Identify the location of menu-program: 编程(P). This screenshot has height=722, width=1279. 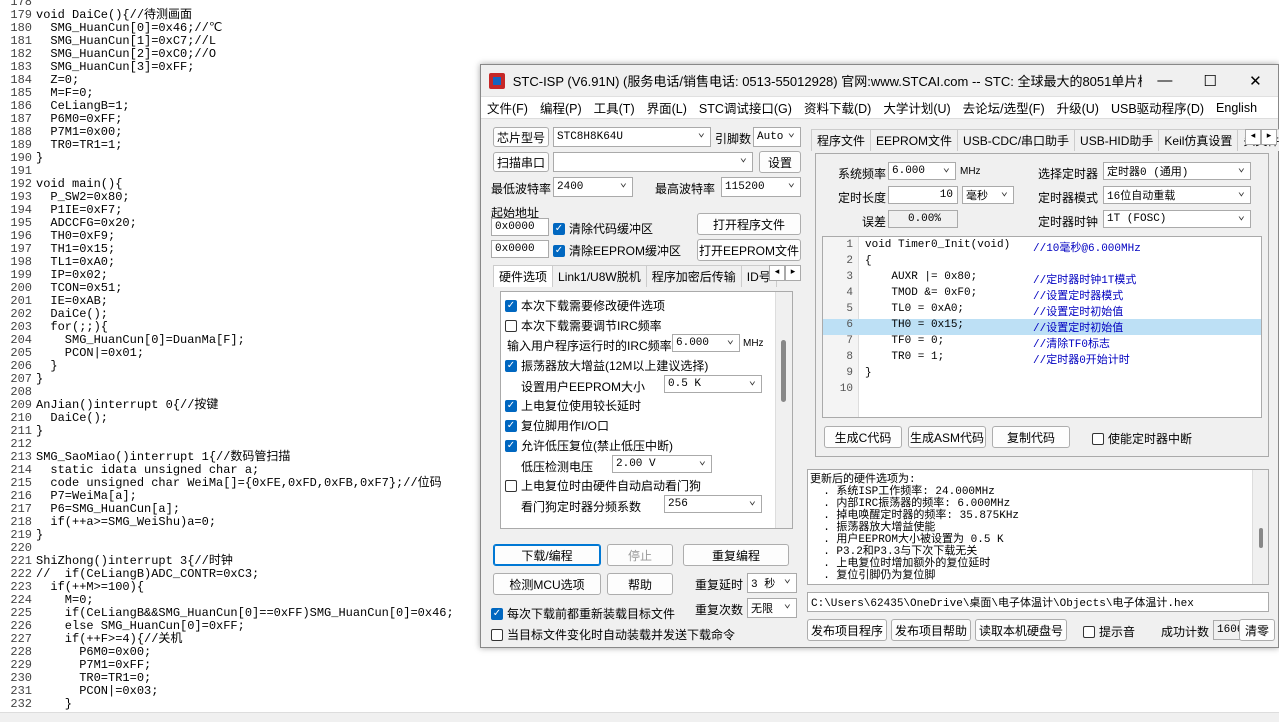
(561, 107).